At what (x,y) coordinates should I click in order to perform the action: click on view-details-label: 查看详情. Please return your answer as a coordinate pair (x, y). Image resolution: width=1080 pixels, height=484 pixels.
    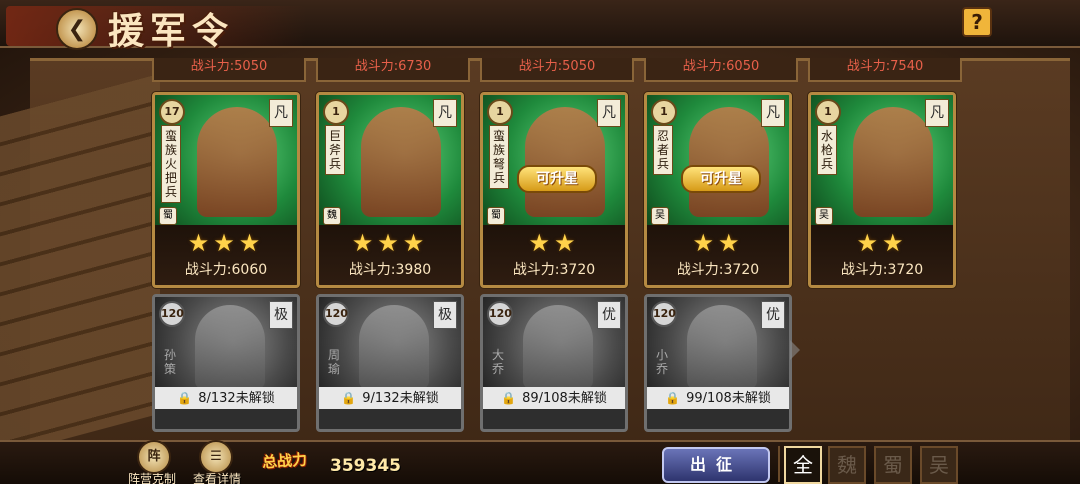
    Looking at the image, I should click on (217, 477).